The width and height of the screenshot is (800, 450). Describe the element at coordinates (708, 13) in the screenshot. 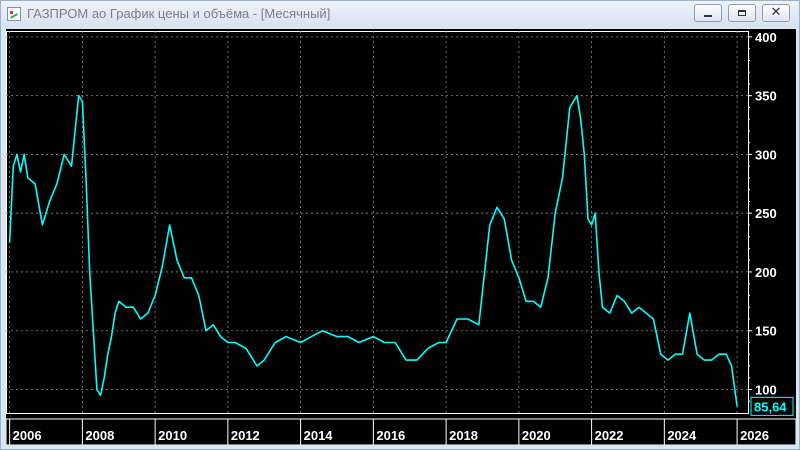

I see `minimize-button` at that location.